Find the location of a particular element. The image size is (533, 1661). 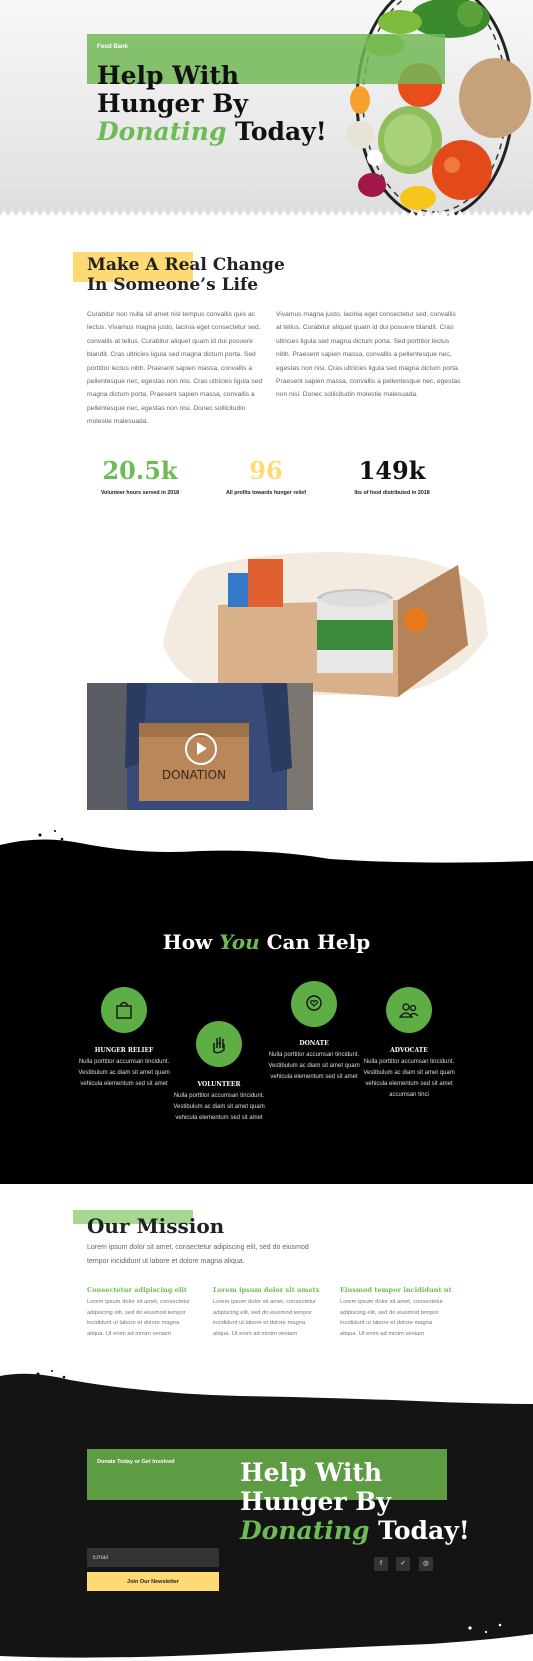

footer-title-hunger: Hunger is located at coordinates (293, 1501).